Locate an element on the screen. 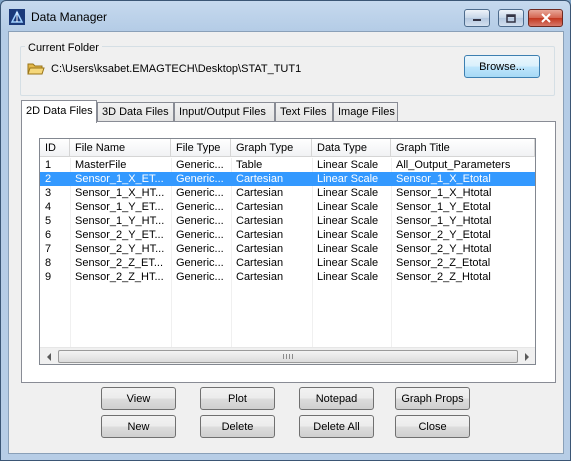 The height and width of the screenshot is (461, 571). maximize-button is located at coordinates (511, 18).